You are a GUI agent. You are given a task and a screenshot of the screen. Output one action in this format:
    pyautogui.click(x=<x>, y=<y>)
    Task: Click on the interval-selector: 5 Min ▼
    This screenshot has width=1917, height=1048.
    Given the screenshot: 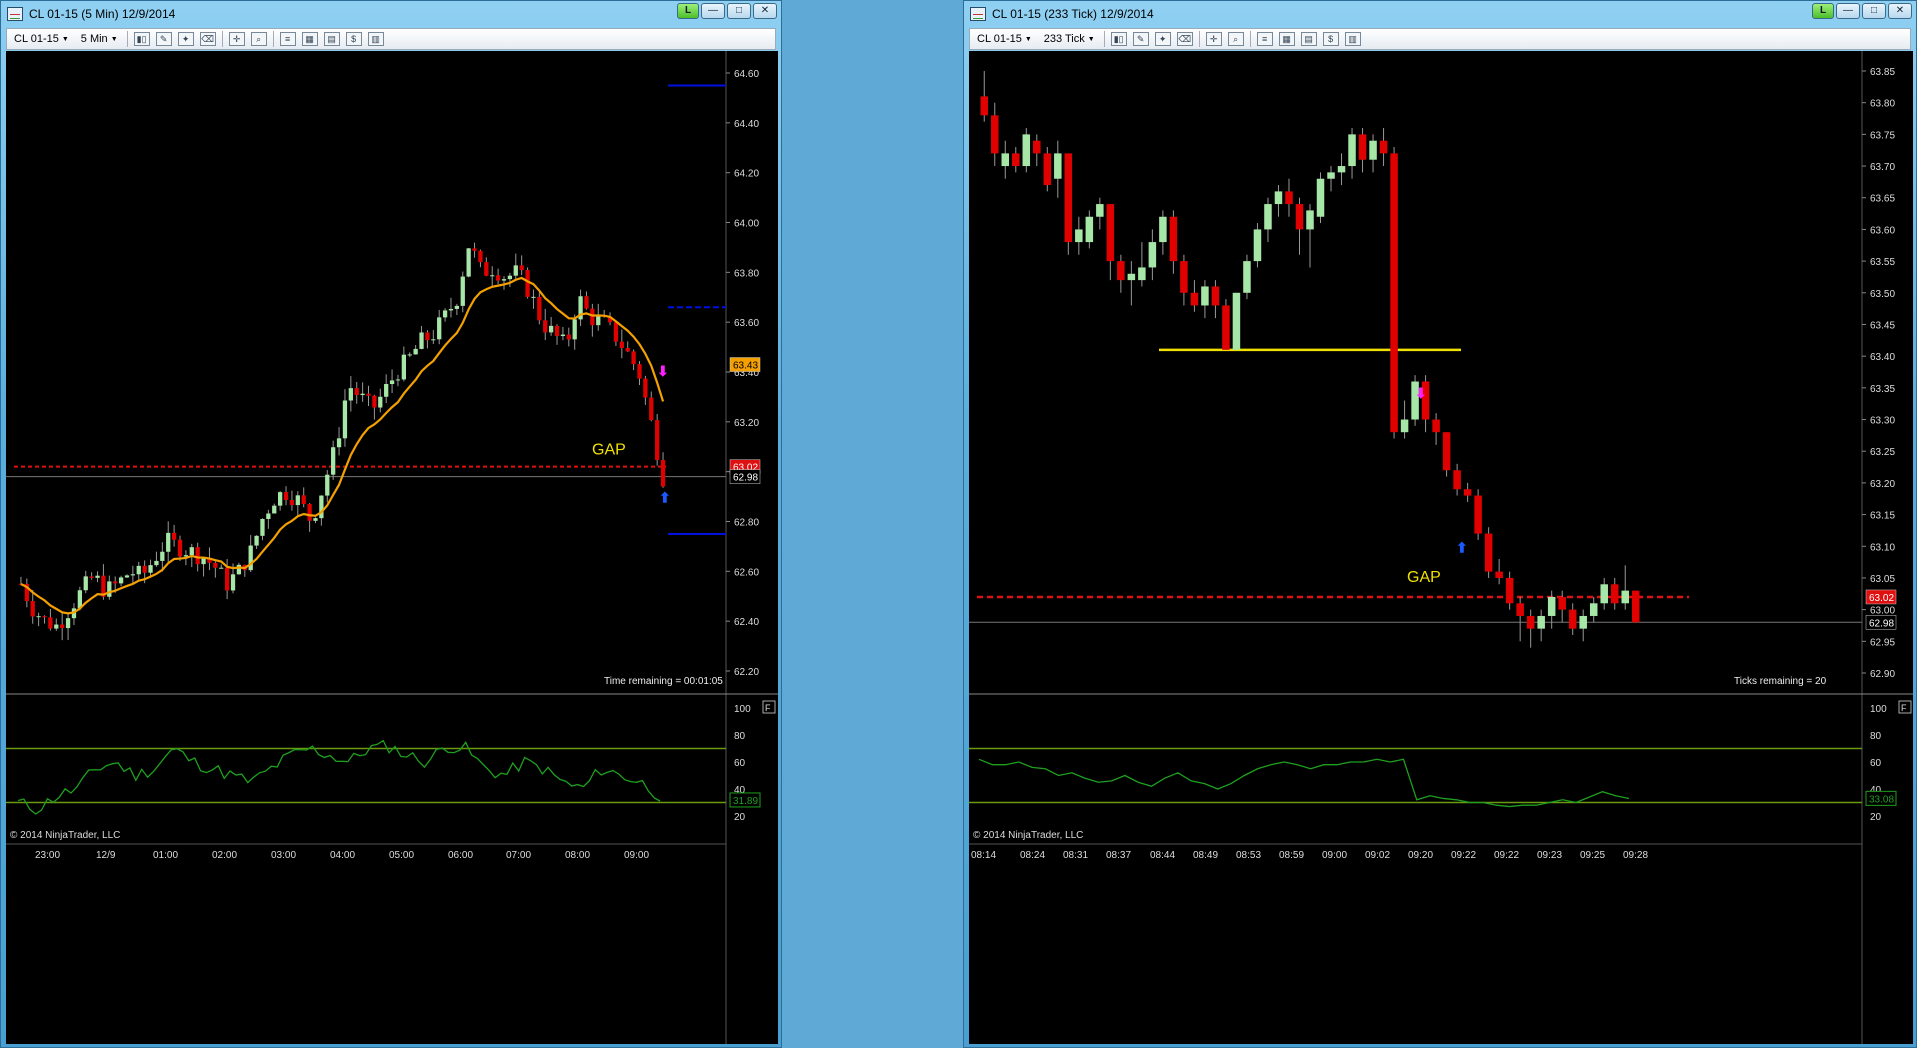 What is the action you would take?
    pyautogui.click(x=99, y=39)
    